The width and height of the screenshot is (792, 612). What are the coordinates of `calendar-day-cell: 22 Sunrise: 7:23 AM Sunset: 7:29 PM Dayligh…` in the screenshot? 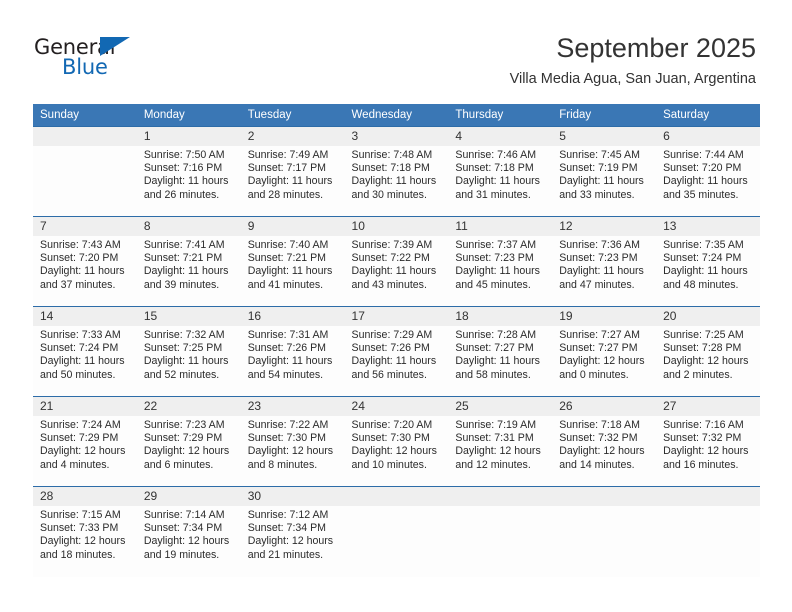 It's located at (188, 441).